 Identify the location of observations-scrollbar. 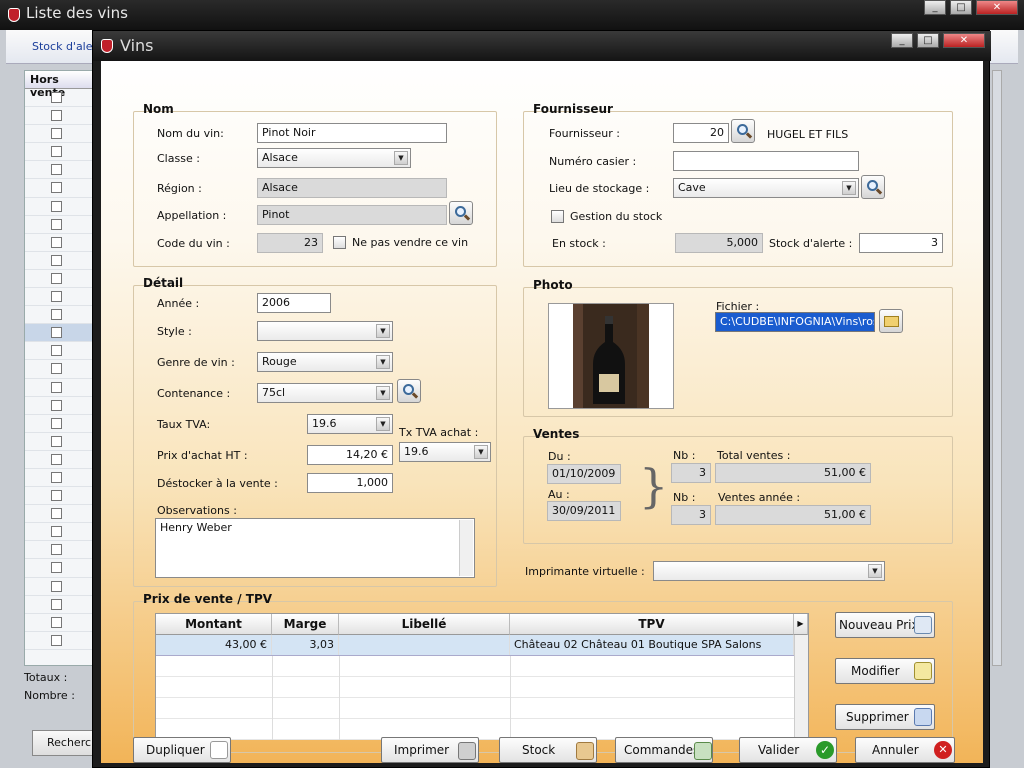
(466, 548).